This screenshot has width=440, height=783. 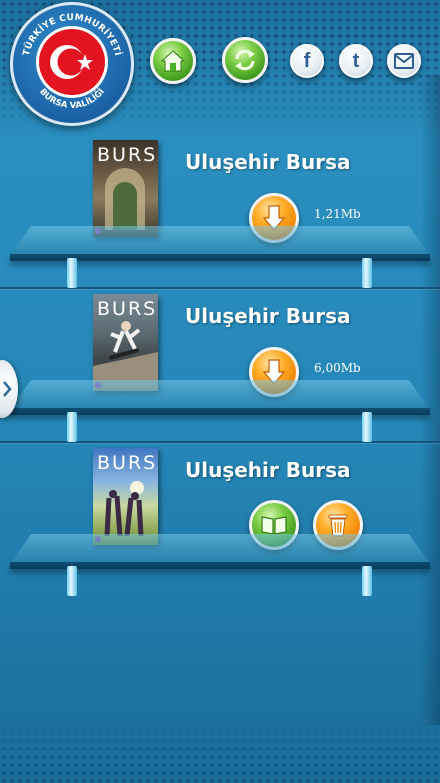 I want to click on refresh-icon, so click(x=245, y=60).